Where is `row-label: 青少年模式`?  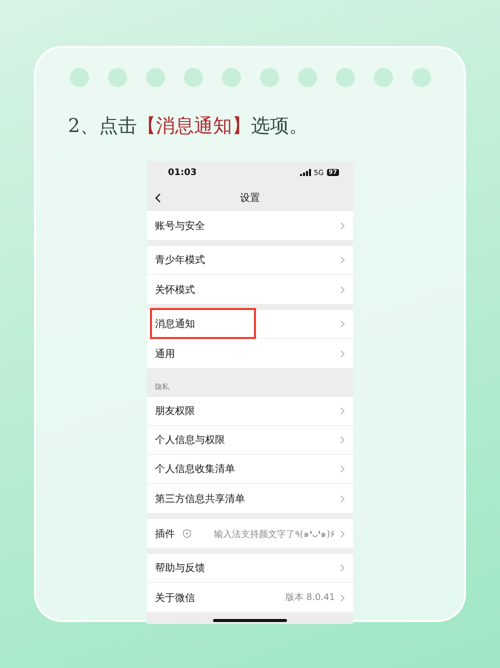 row-label: 青少年模式 is located at coordinates (180, 260).